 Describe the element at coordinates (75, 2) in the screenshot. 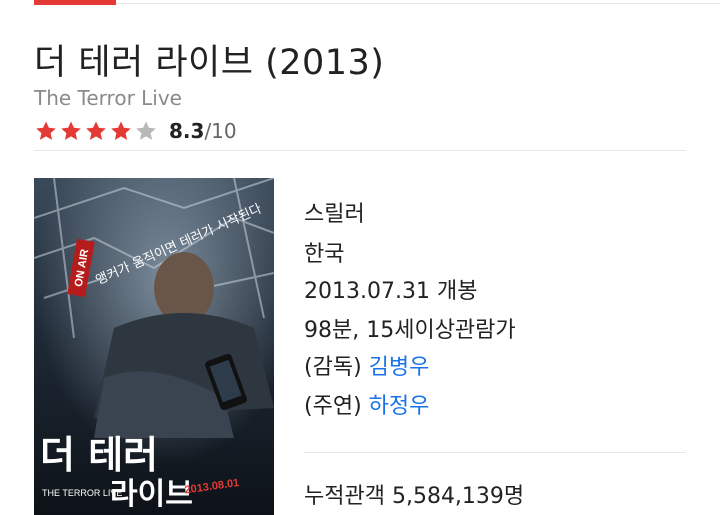

I see `top-accent-bar` at that location.